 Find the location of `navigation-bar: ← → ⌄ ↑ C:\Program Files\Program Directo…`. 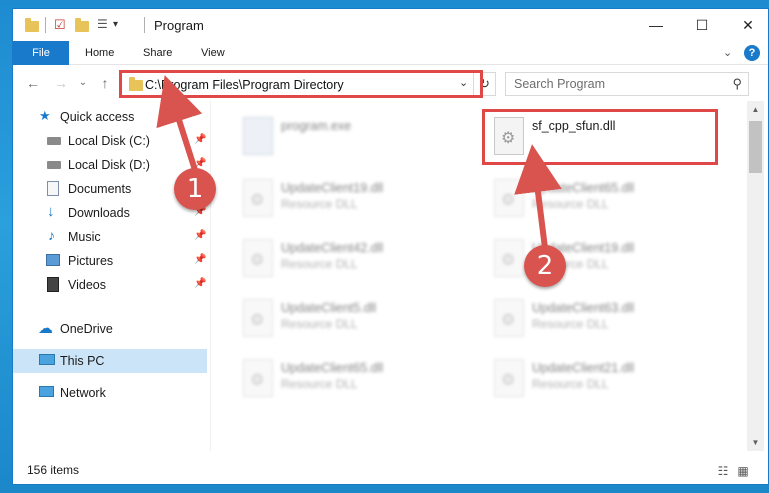

navigation-bar: ← → ⌄ ↑ C:\Program Files\Program Directo… is located at coordinates (390, 83).